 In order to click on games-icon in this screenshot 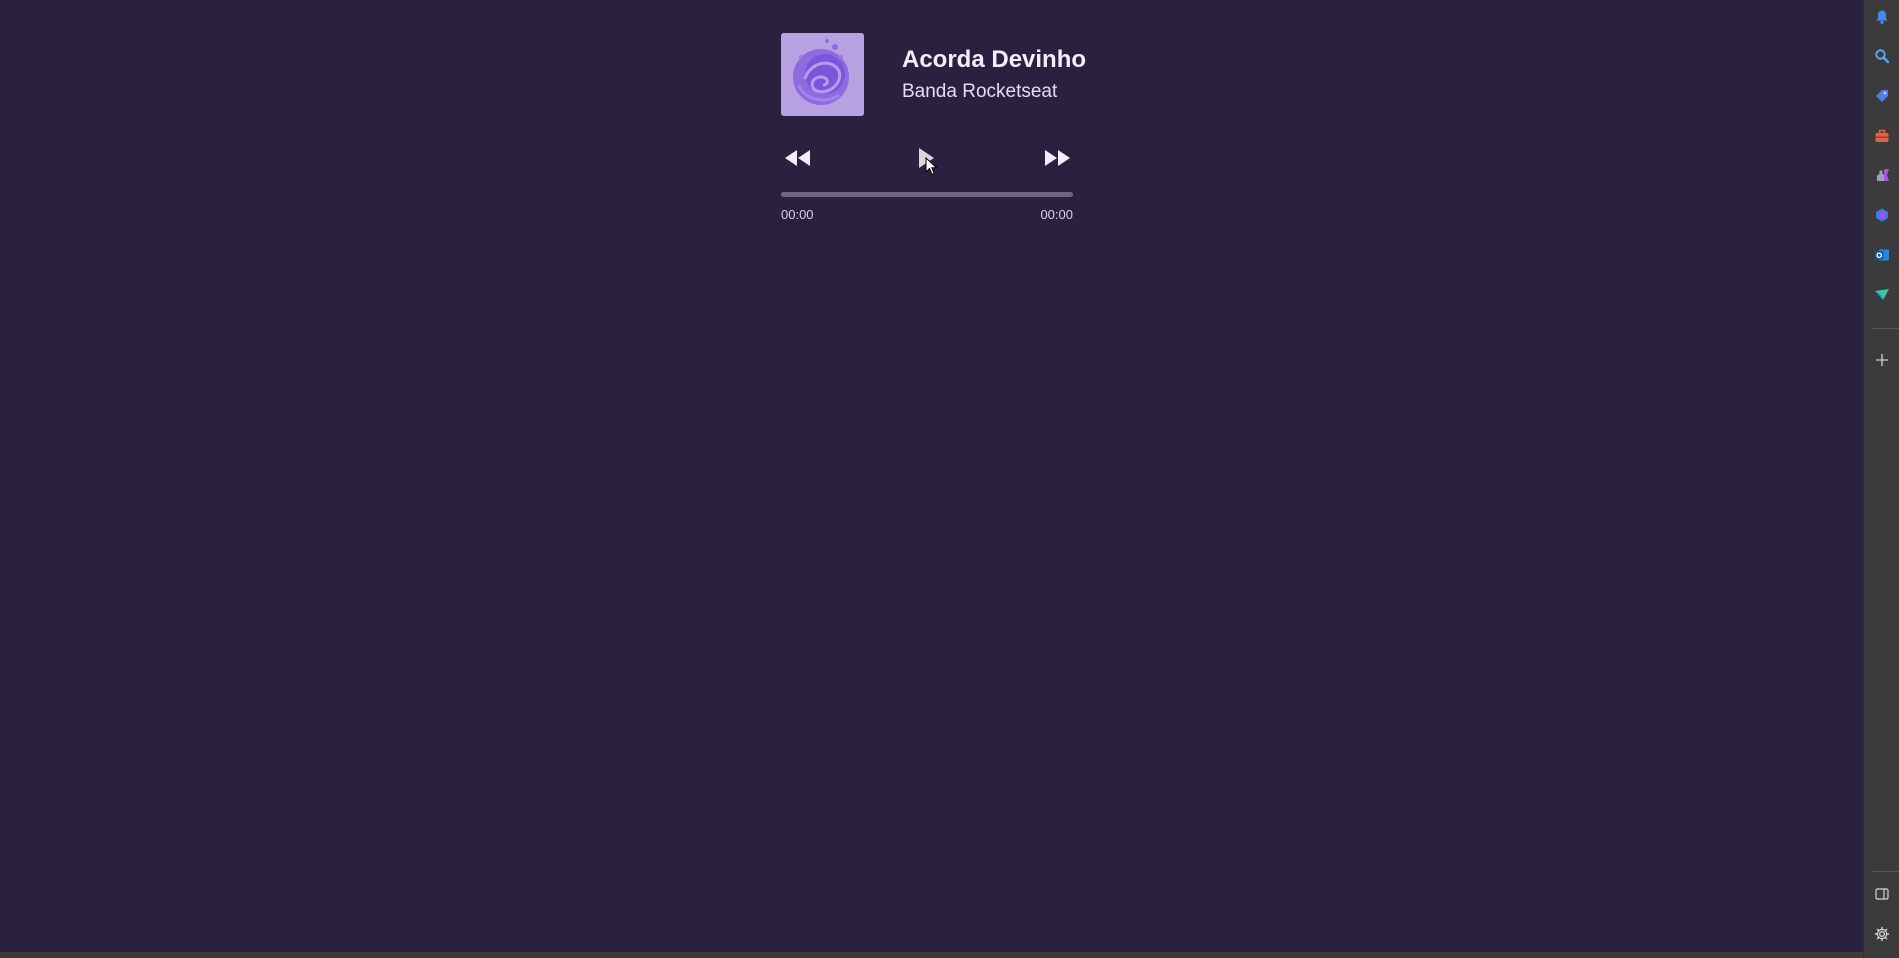, I will do `click(1883, 175)`.